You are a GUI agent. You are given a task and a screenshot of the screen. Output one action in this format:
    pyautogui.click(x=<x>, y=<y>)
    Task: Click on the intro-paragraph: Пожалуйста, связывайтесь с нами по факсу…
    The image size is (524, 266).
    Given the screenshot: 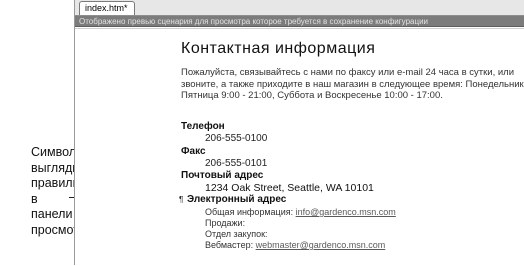 What is the action you would take?
    pyautogui.click(x=352, y=84)
    